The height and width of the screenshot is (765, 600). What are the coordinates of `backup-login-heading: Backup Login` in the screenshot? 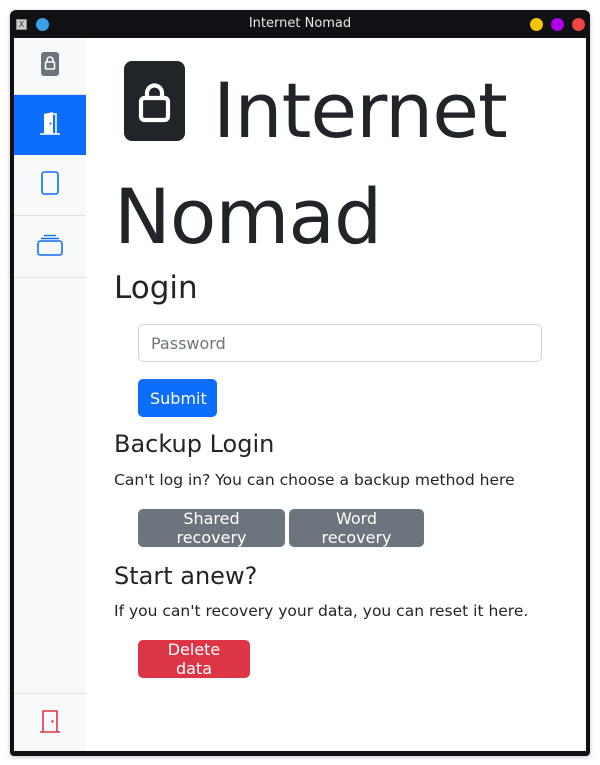 It's located at (194, 444).